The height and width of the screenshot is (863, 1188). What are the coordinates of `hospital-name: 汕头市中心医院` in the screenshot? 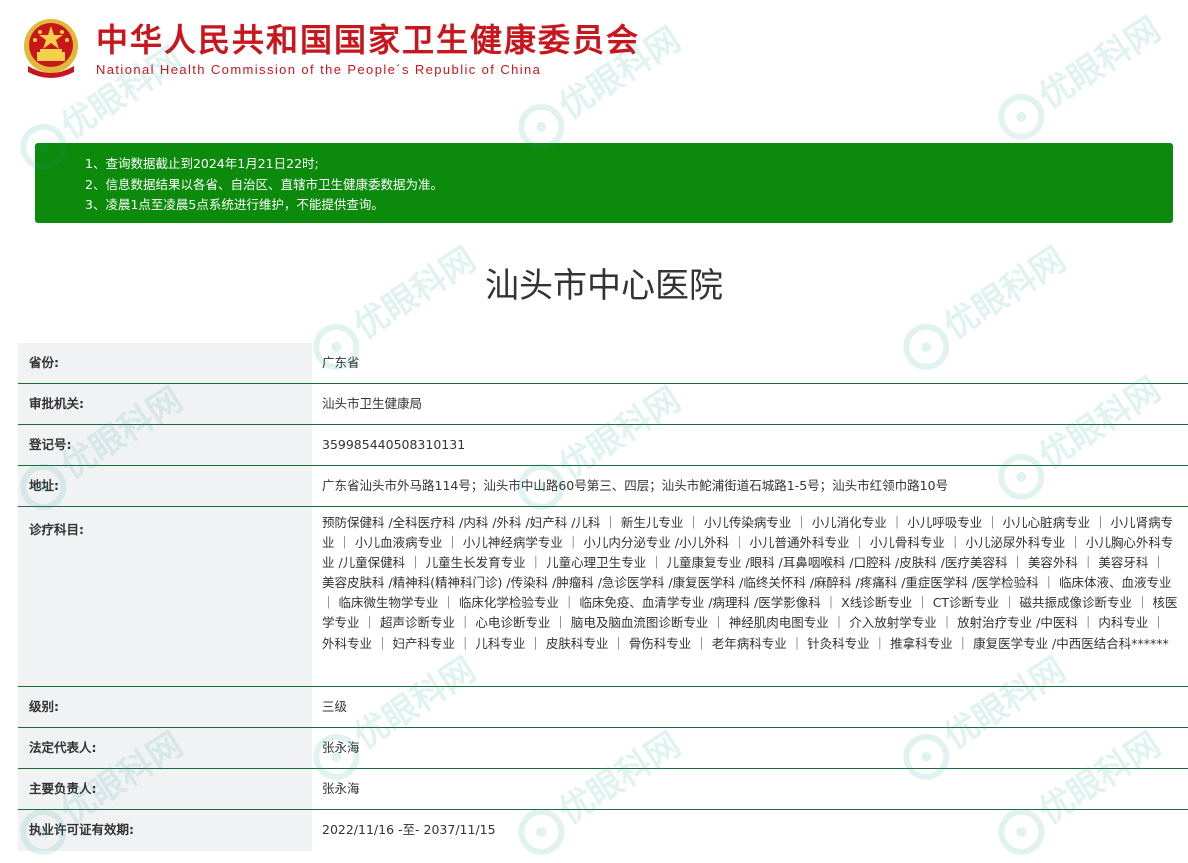 It's located at (604, 286).